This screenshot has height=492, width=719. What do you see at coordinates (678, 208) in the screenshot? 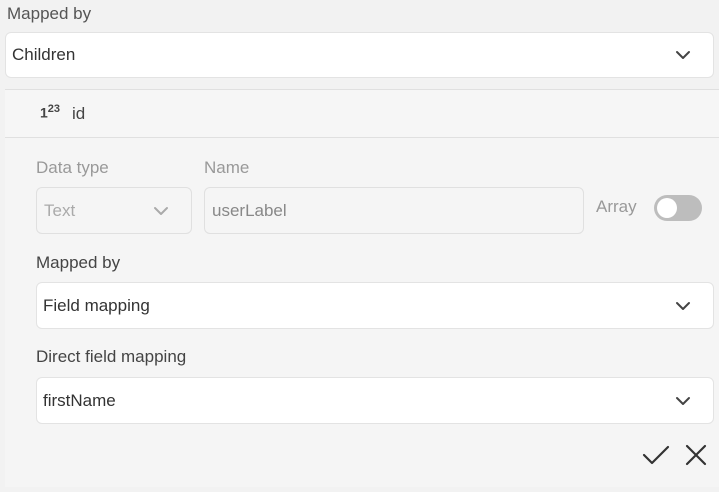
I see `array-toggle` at bounding box center [678, 208].